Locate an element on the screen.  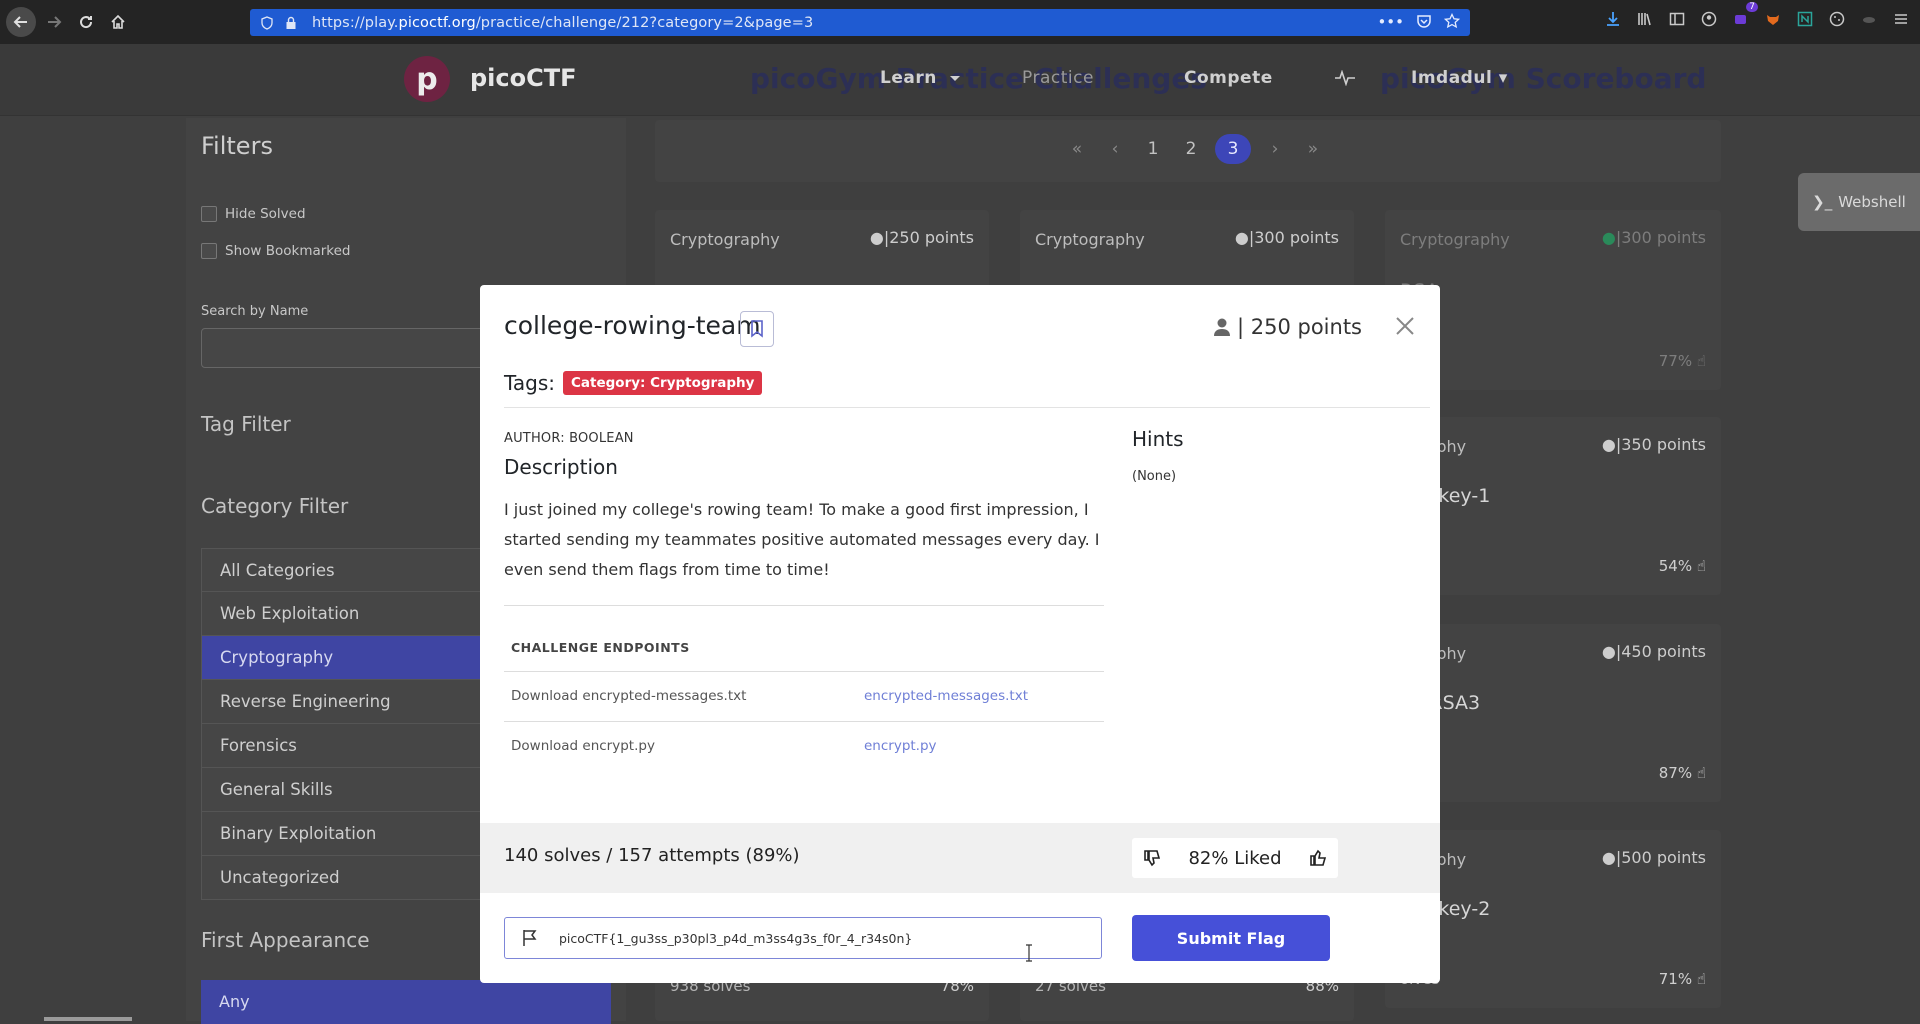
show-bookmarked-checkbox-row: Show Bookmarked is located at coordinates (276, 251).